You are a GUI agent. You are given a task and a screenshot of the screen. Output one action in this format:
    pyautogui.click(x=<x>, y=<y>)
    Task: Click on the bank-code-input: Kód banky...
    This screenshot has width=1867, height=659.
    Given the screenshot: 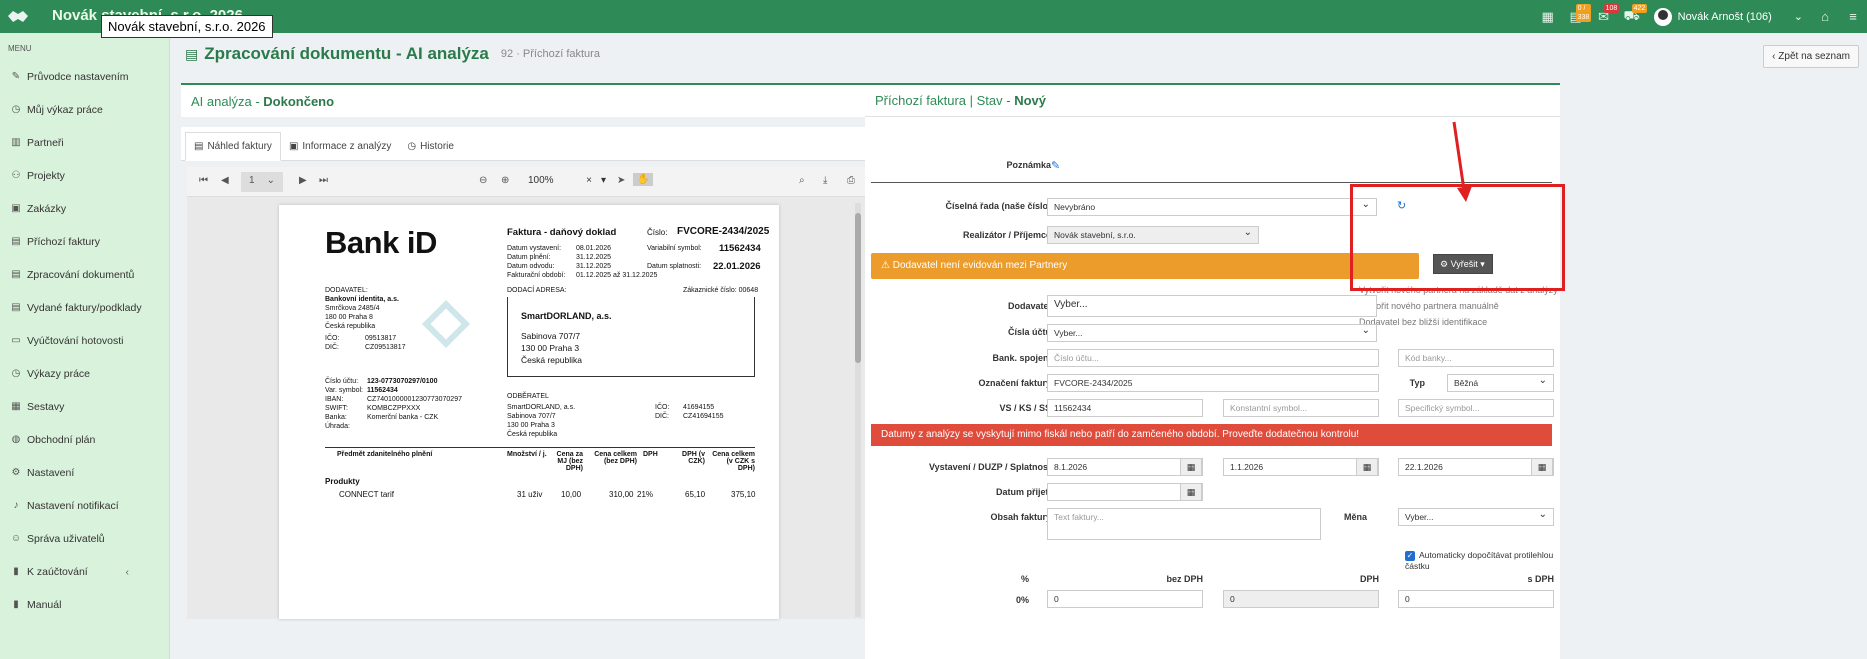 What is the action you would take?
    pyautogui.click(x=1476, y=358)
    